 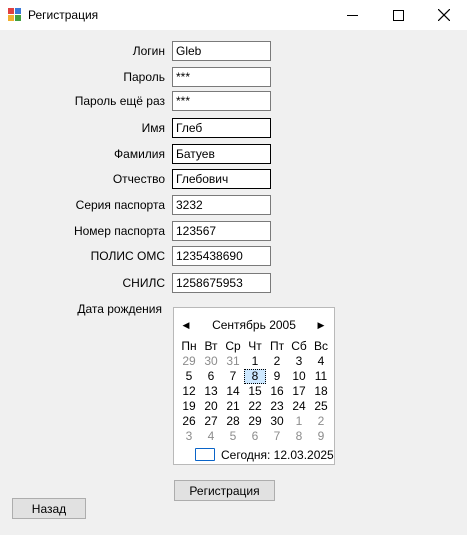 What do you see at coordinates (221, 154) in the screenshot?
I see `last-name-input` at bounding box center [221, 154].